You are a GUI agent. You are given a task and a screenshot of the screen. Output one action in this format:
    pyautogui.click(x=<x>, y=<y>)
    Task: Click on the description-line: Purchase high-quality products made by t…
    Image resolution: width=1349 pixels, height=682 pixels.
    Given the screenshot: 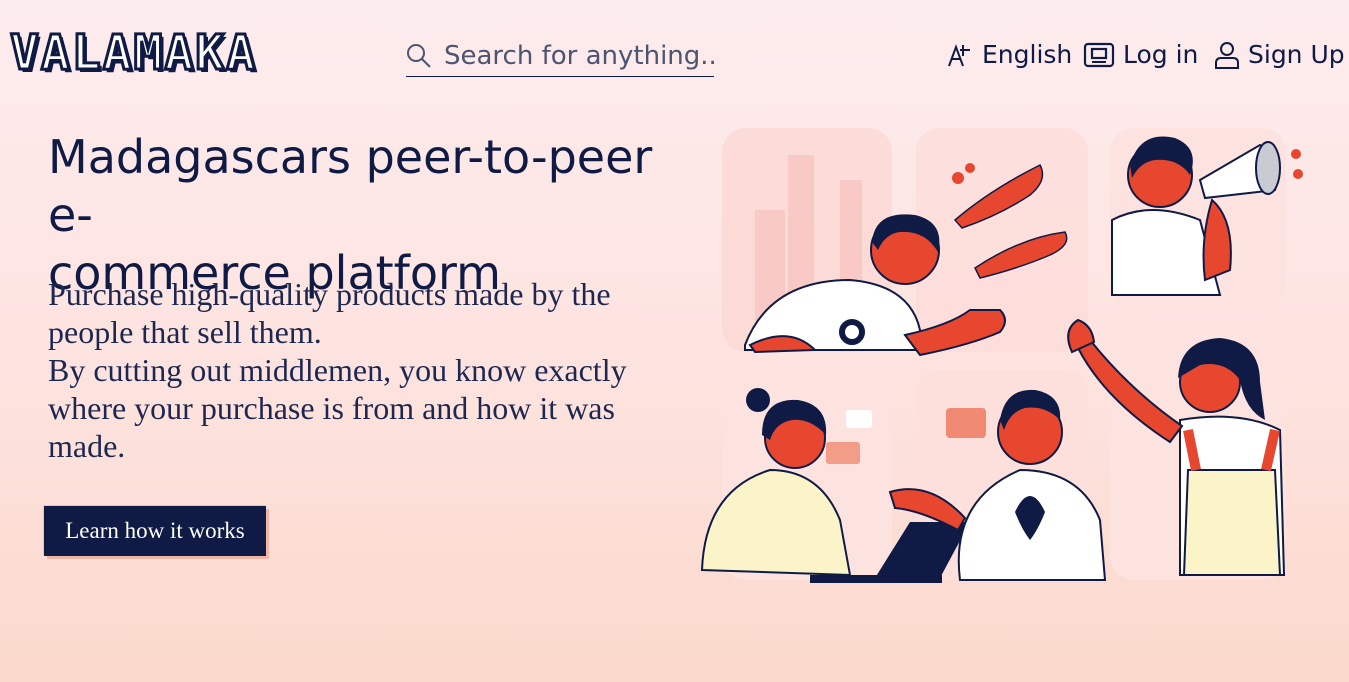 What is the action you would take?
    pyautogui.click(x=329, y=294)
    